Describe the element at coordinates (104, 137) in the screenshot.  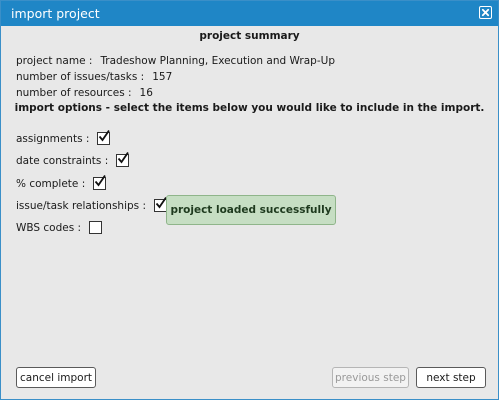
I see `assignments-checkbox` at that location.